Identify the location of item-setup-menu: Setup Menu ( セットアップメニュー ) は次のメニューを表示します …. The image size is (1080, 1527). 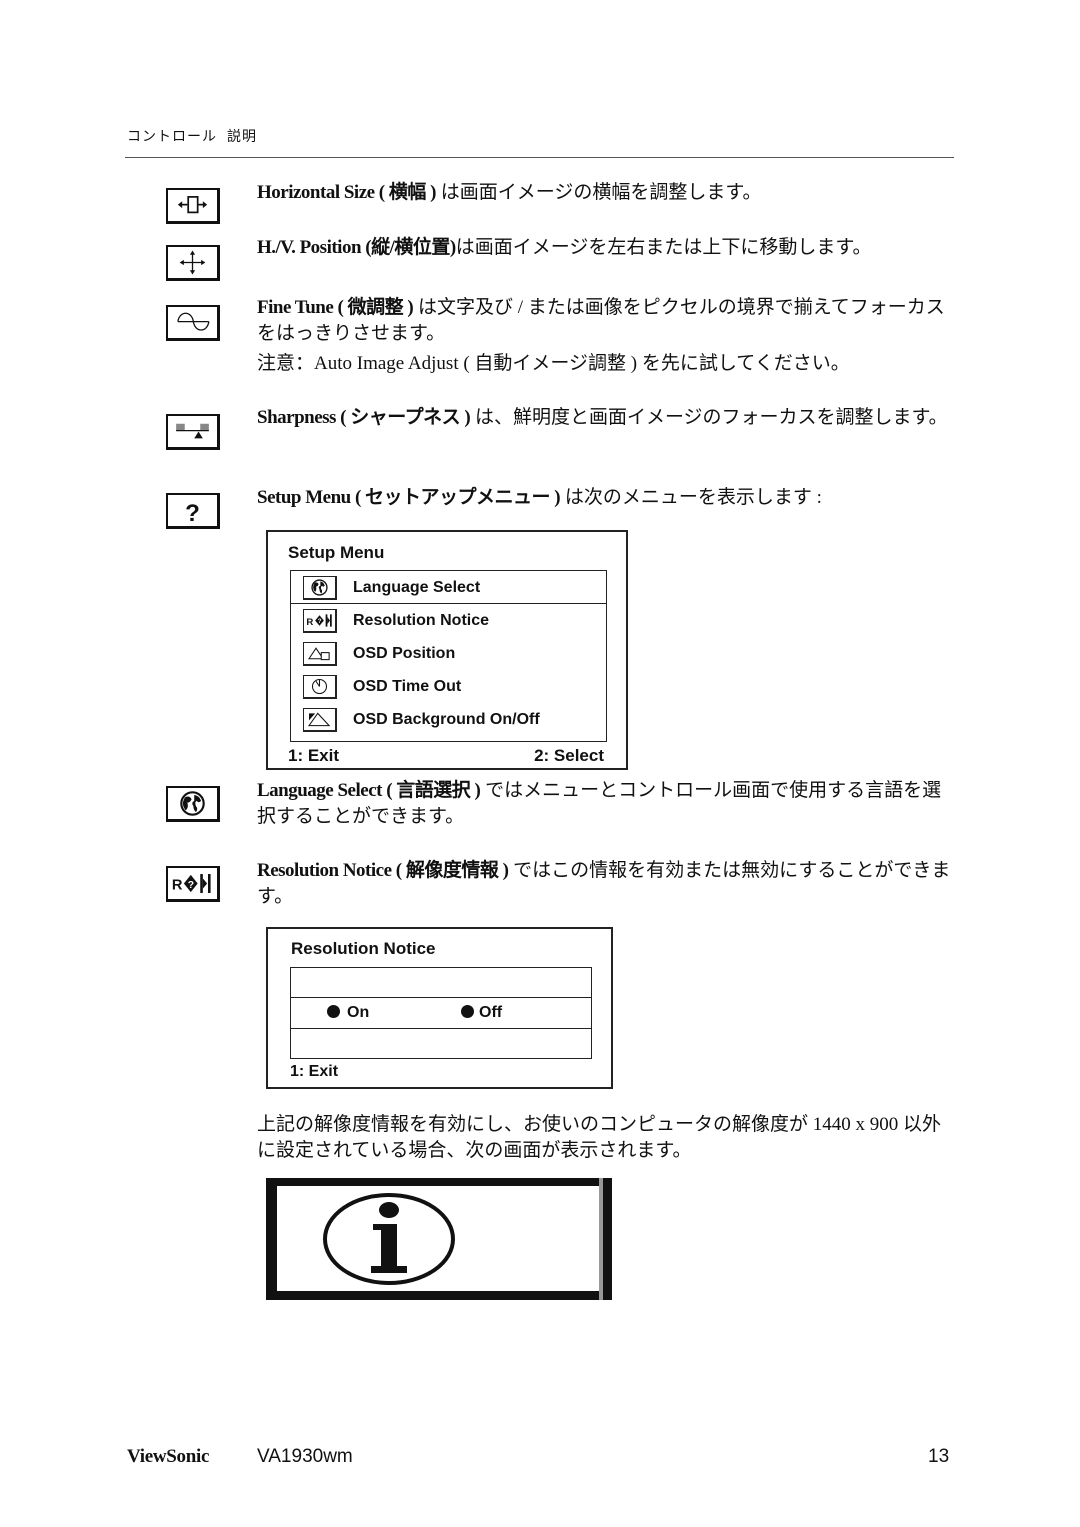
(607, 498).